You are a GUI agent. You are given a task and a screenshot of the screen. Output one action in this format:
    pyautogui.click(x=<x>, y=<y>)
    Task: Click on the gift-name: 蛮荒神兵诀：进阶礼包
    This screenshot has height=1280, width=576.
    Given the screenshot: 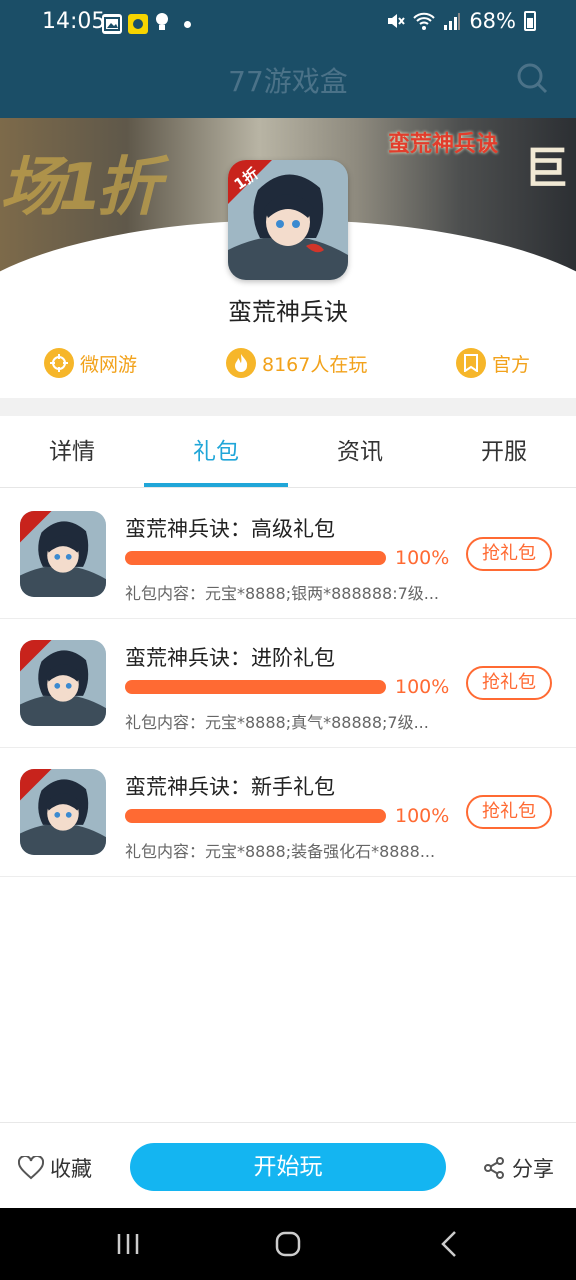 What is the action you would take?
    pyautogui.click(x=230, y=658)
    